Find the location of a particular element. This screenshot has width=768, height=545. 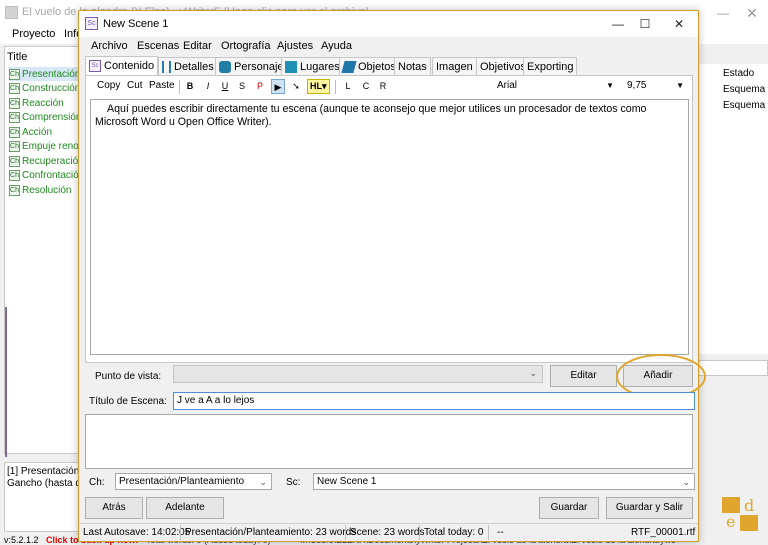

chapter-item: Ch Confrontació is located at coordinates (44, 175).